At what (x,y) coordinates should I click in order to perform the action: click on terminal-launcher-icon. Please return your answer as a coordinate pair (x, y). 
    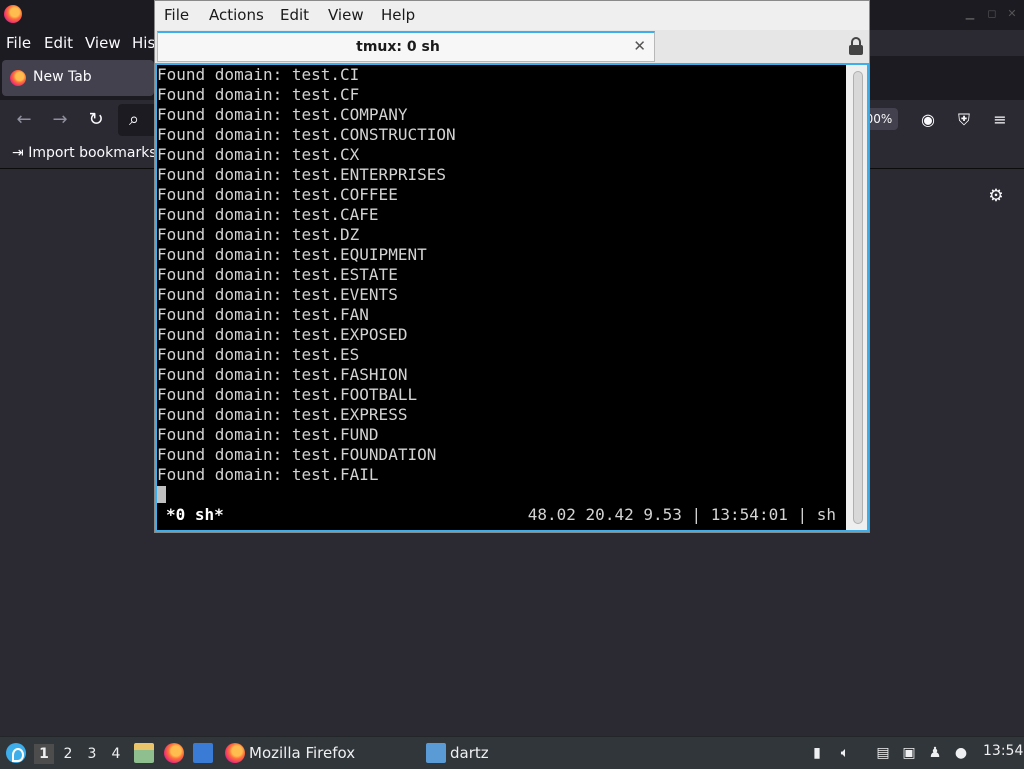
    Looking at the image, I should click on (203, 753).